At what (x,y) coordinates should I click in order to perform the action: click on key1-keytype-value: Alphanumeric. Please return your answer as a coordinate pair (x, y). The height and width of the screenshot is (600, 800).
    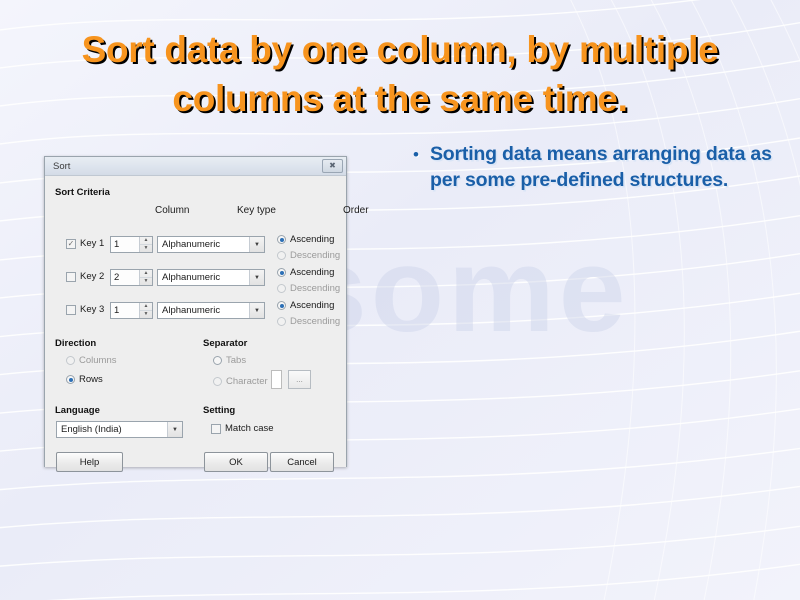
    Looking at the image, I should click on (191, 244).